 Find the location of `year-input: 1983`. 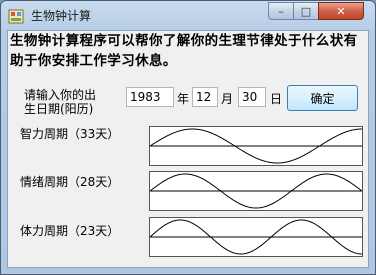

year-input: 1983 is located at coordinates (150, 97).